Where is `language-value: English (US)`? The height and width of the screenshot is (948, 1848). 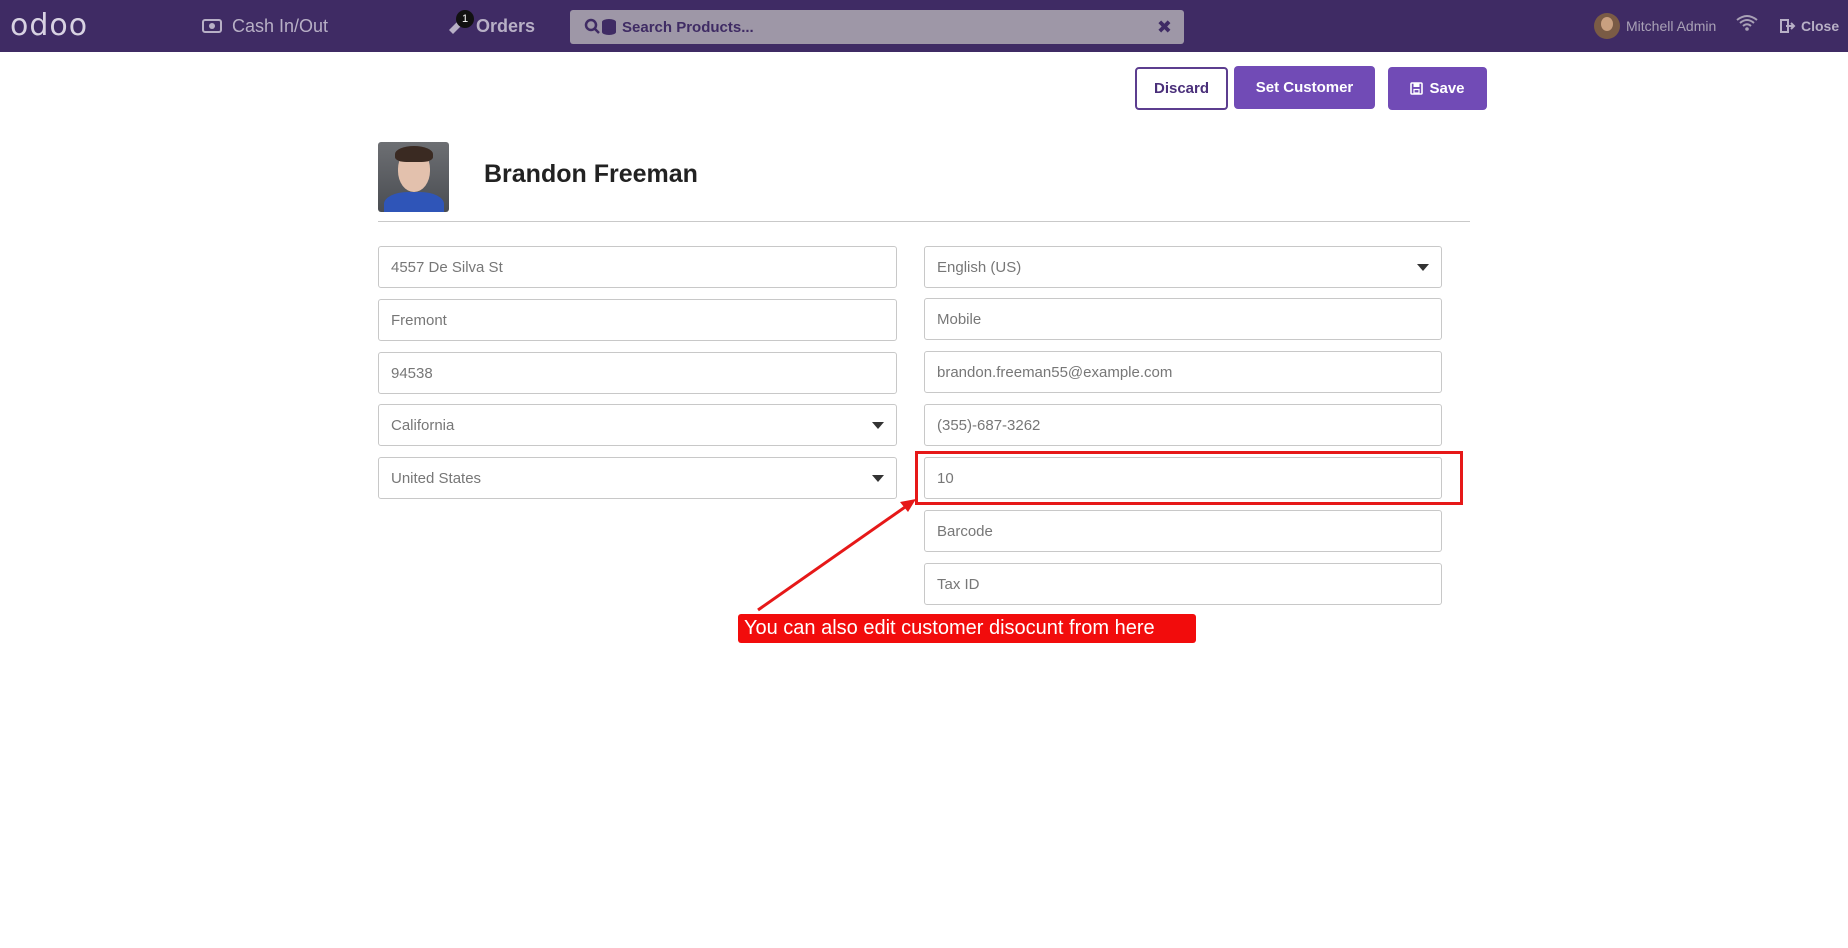
language-value: English (US) is located at coordinates (979, 267).